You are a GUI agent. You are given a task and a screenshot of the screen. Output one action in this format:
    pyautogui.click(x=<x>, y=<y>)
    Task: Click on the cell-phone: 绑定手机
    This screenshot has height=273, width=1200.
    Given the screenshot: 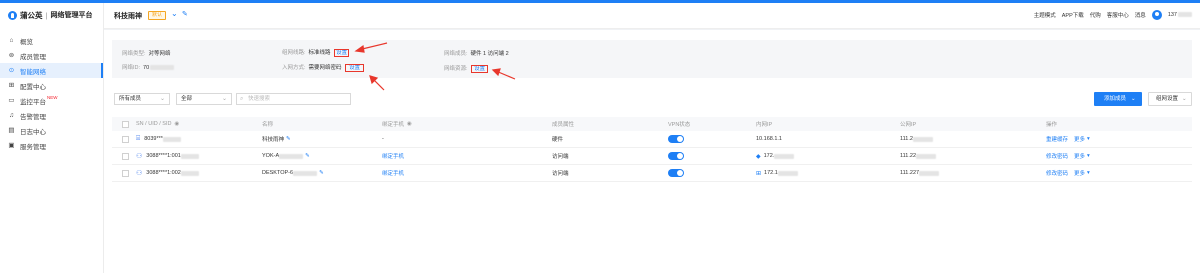 What is the action you would take?
    pyautogui.click(x=393, y=173)
    